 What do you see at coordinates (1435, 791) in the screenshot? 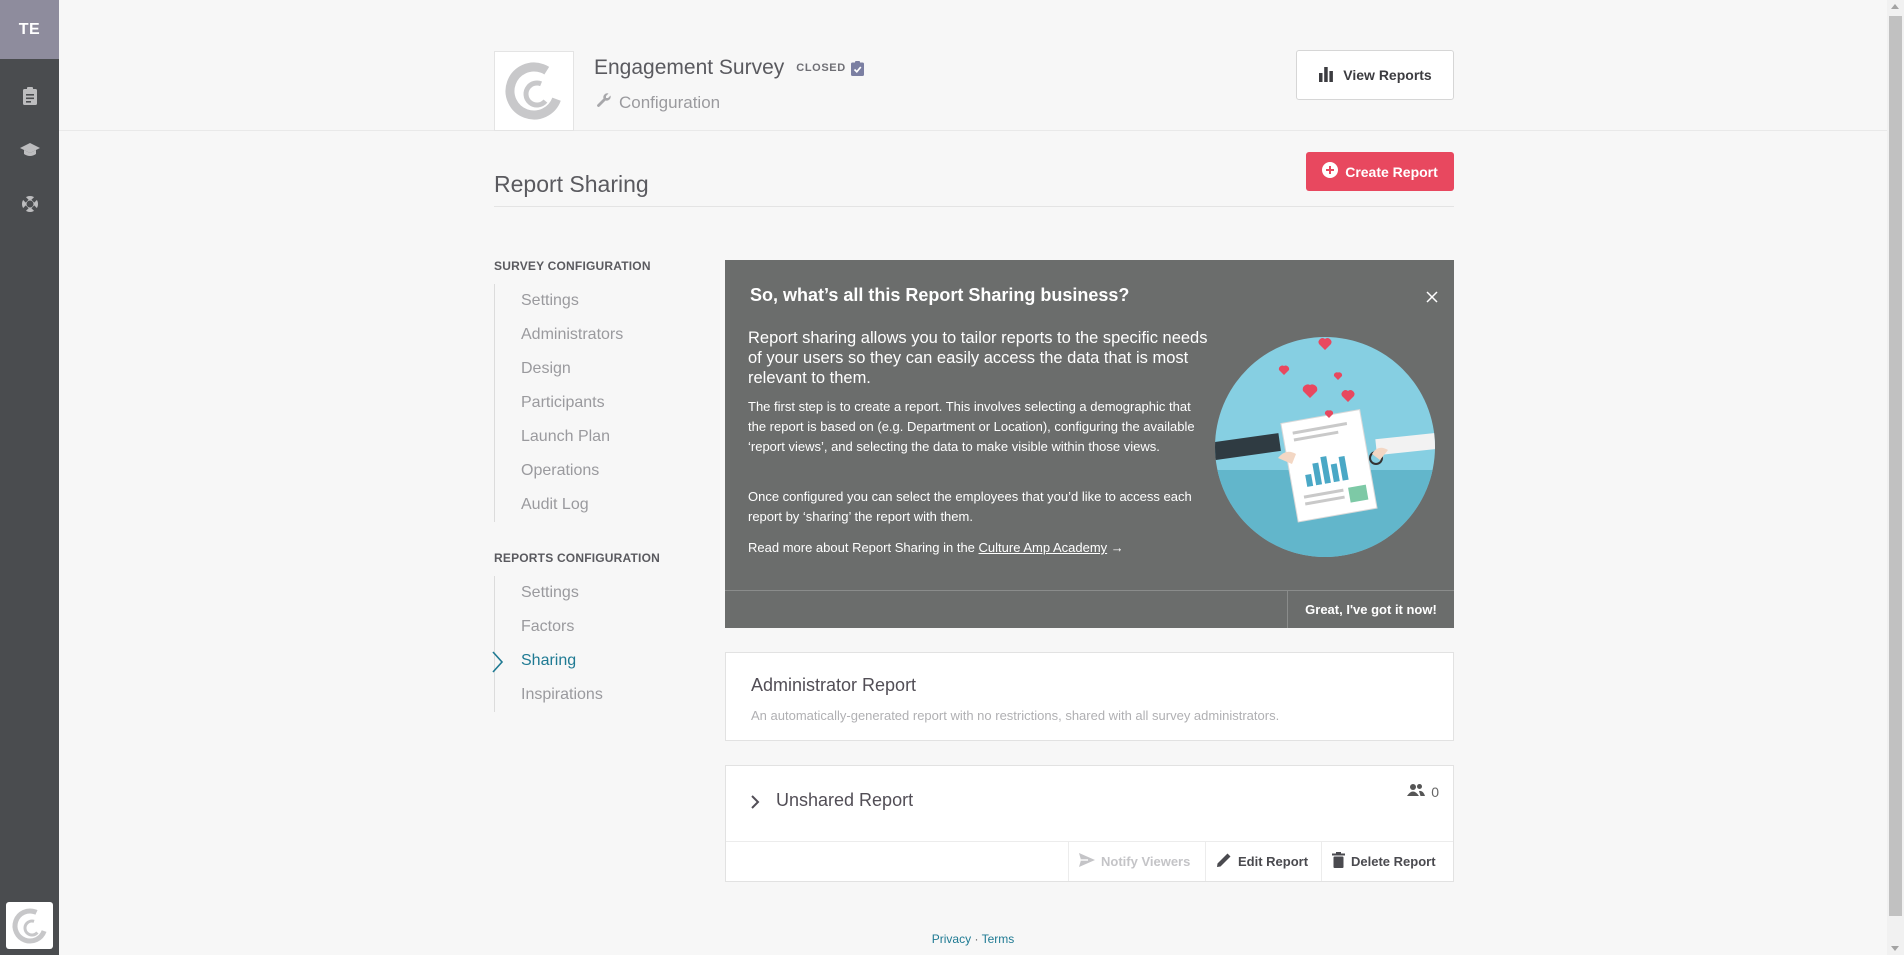
I see `viewer-count-value: 0` at bounding box center [1435, 791].